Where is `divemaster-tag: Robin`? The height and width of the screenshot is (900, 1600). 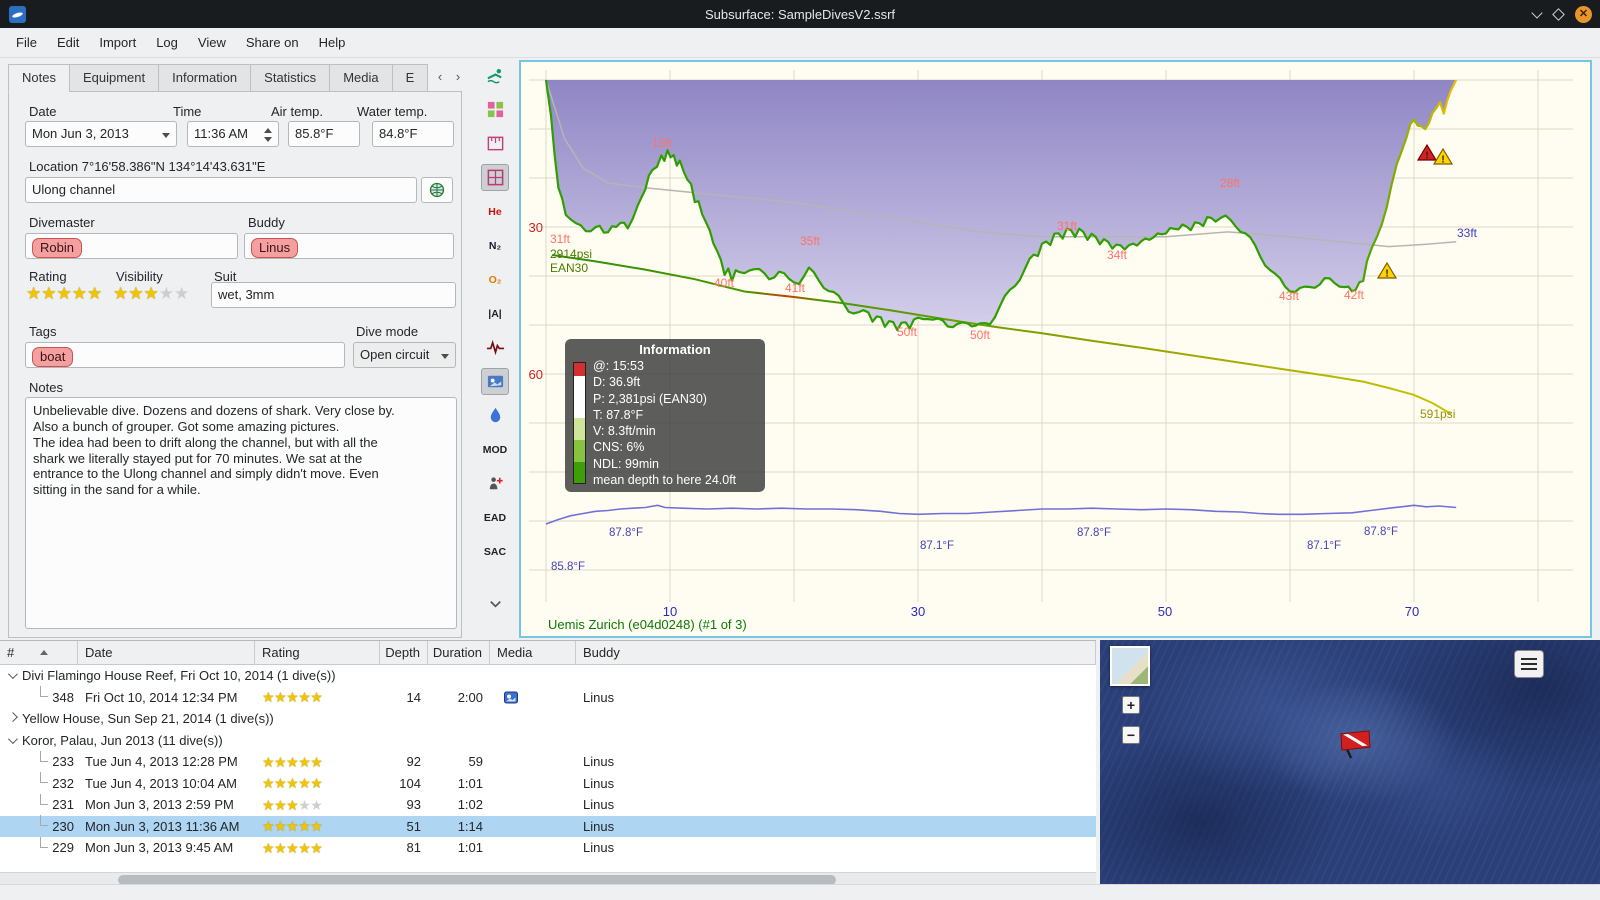 divemaster-tag: Robin is located at coordinates (57, 248).